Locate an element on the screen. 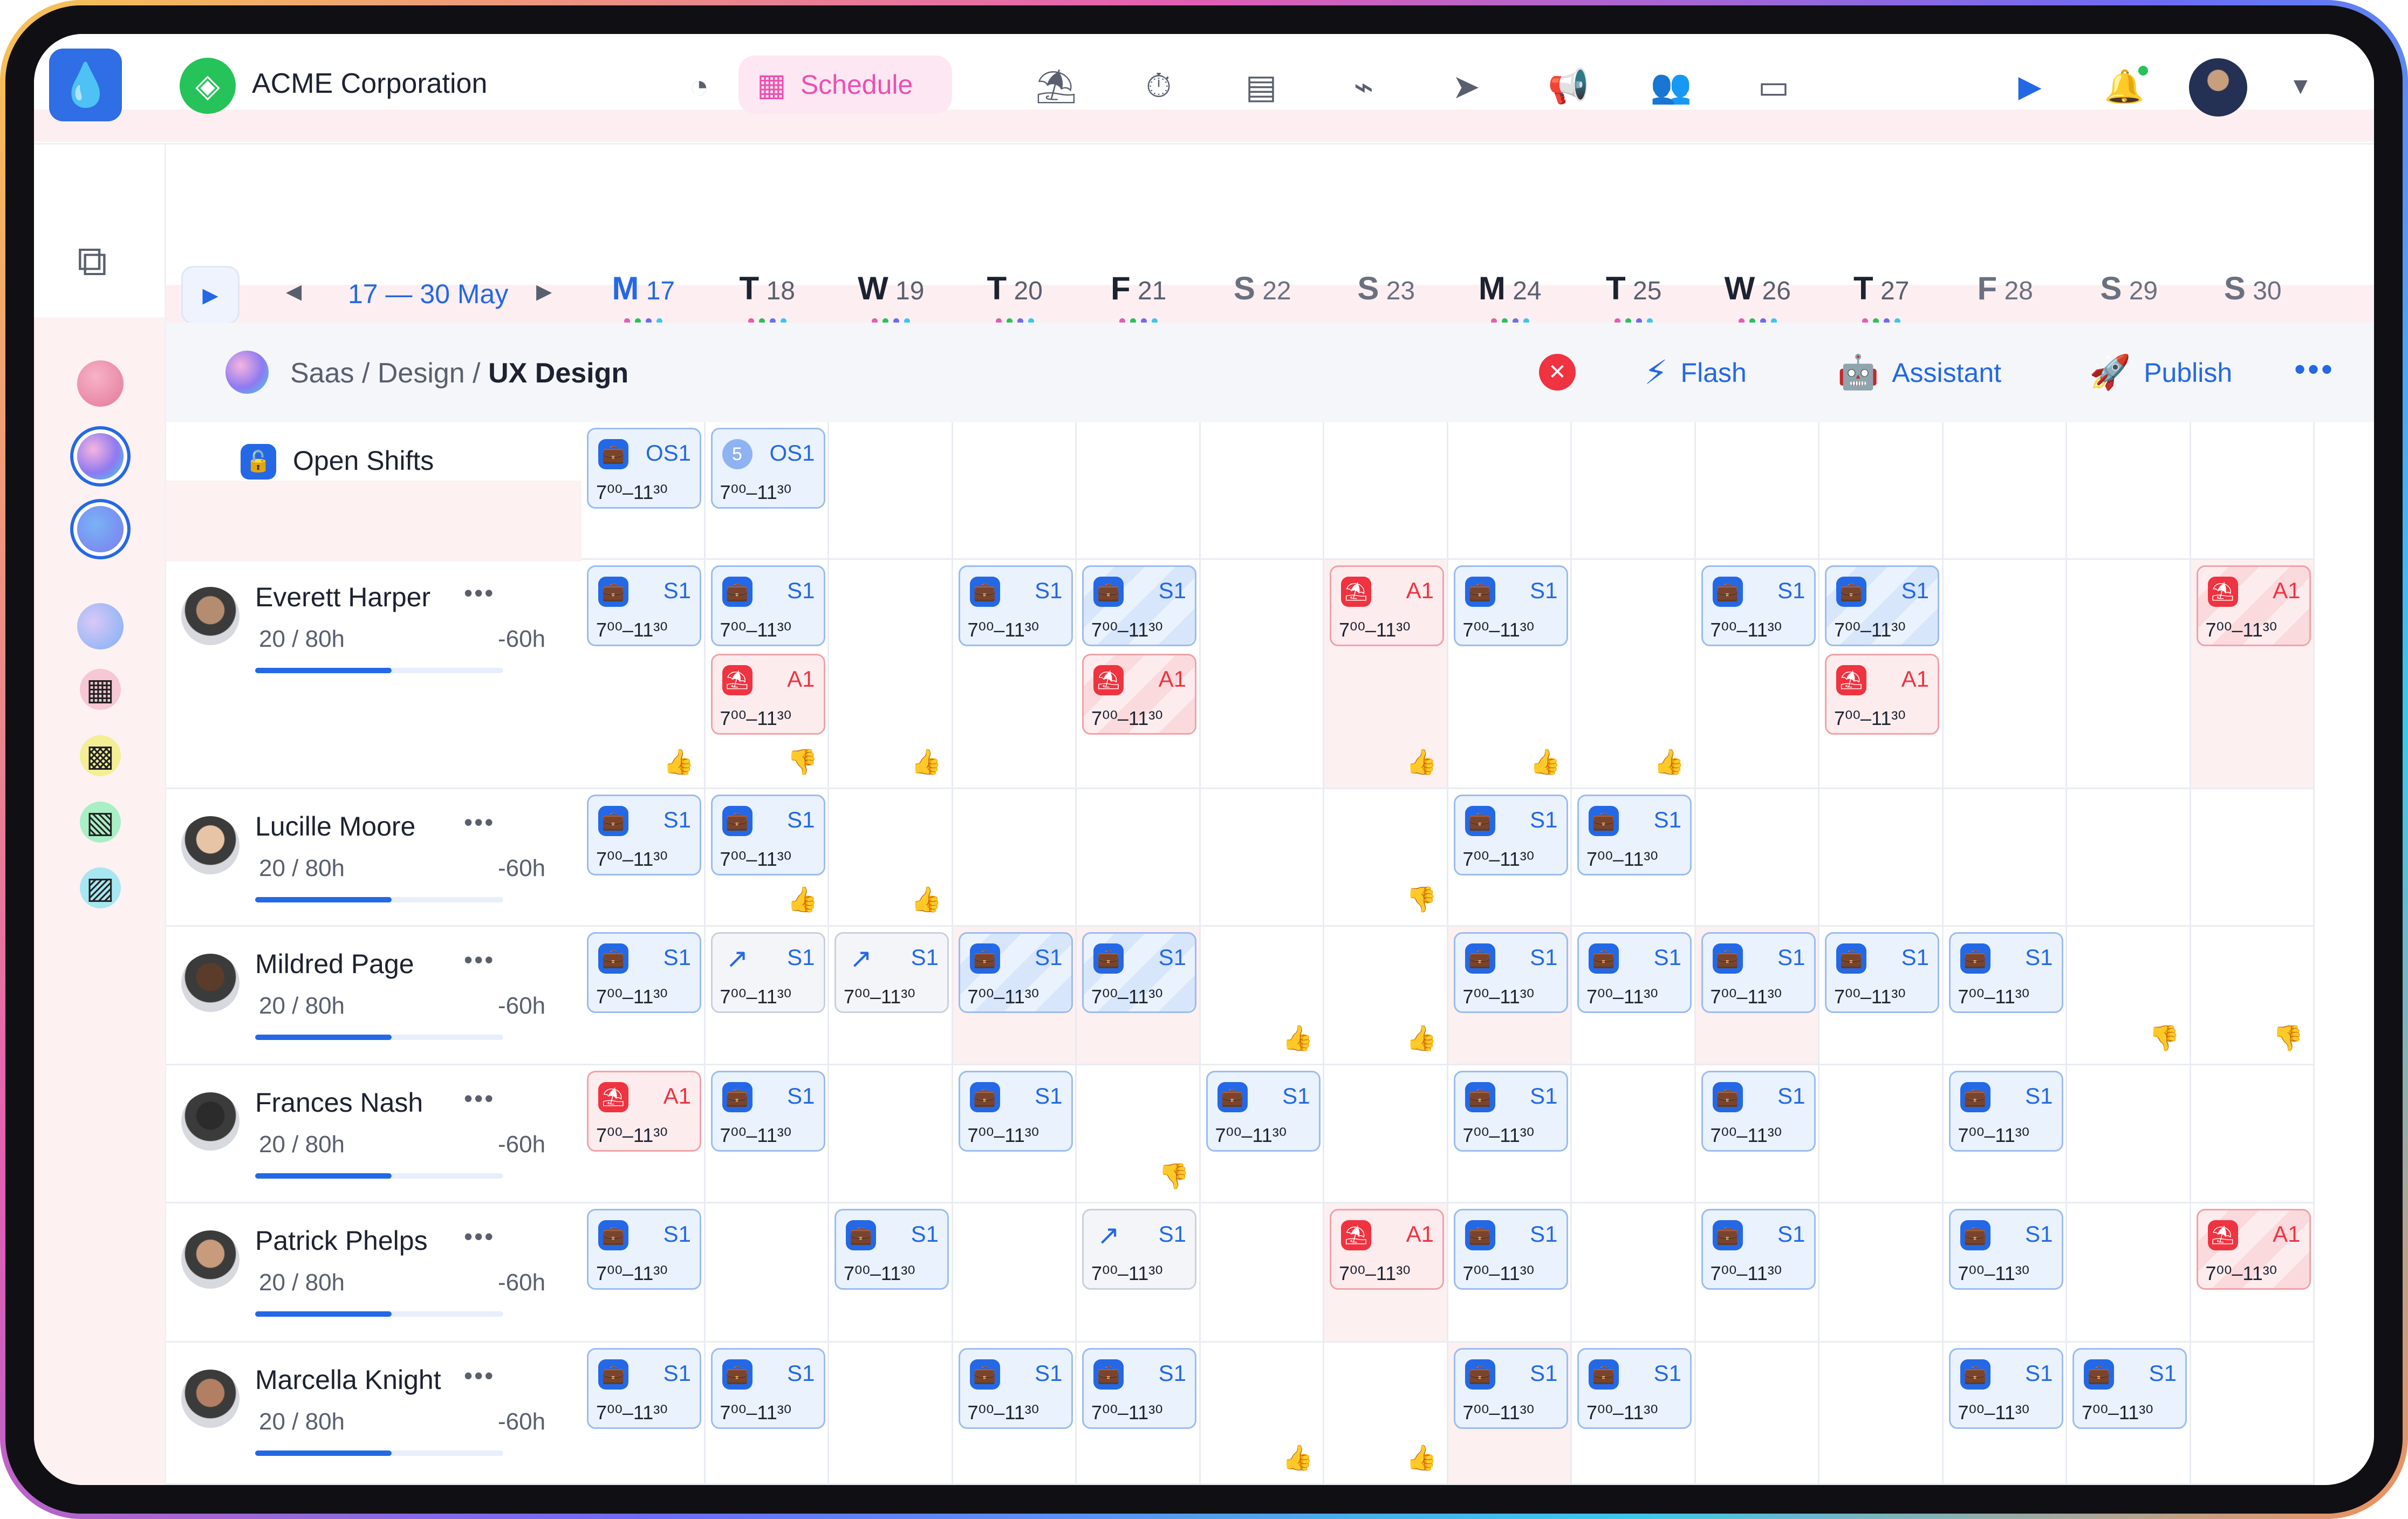  analytics-nav-icon: ◔ is located at coordinates (699, 86).